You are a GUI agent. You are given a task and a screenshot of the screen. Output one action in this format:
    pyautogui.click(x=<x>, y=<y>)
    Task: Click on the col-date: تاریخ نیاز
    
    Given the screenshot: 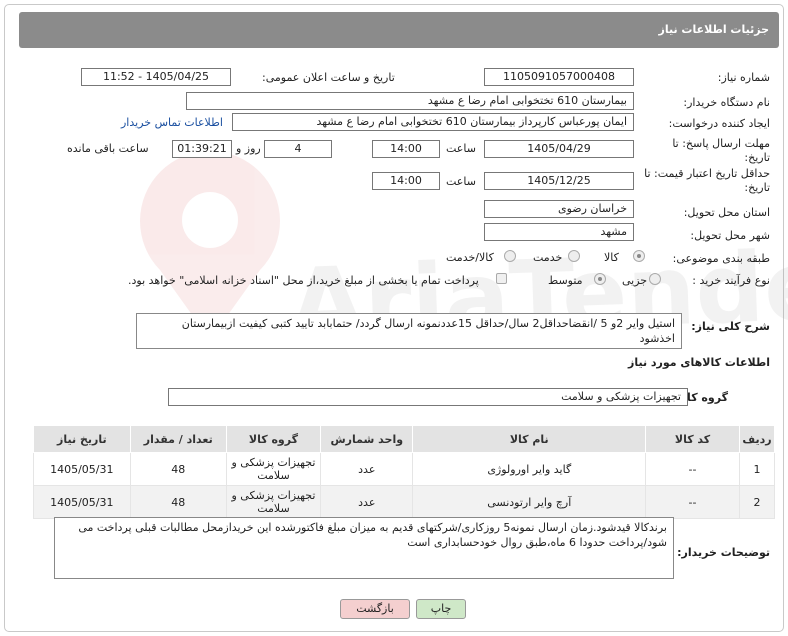 What is the action you would take?
    pyautogui.click(x=82, y=439)
    